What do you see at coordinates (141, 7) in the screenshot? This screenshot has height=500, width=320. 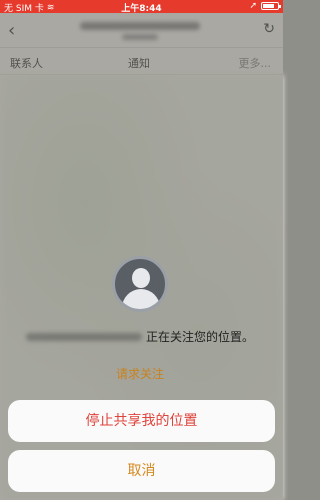 I see `status-bar: 无 SIM 卡 ≋ 上午8:44 ➚` at bounding box center [141, 7].